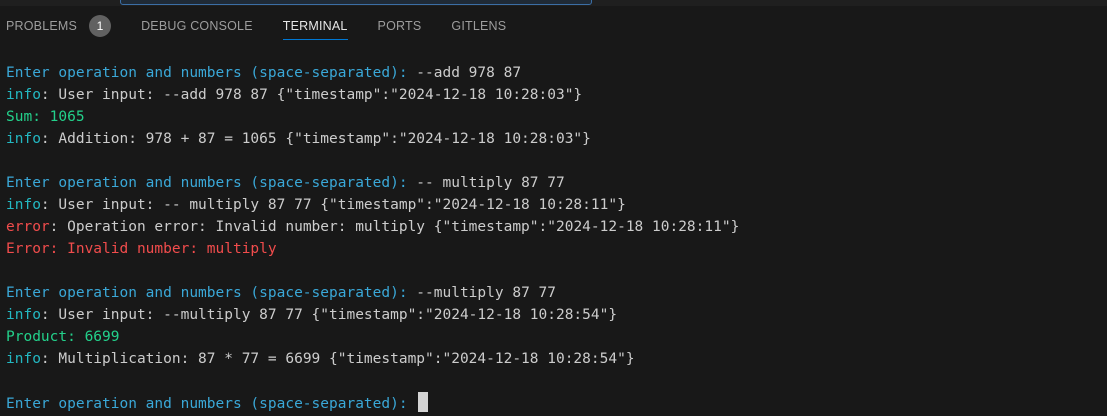  Describe the element at coordinates (553, 249) in the screenshot. I see `terminal-line: Error: Invalid number: multiply` at that location.